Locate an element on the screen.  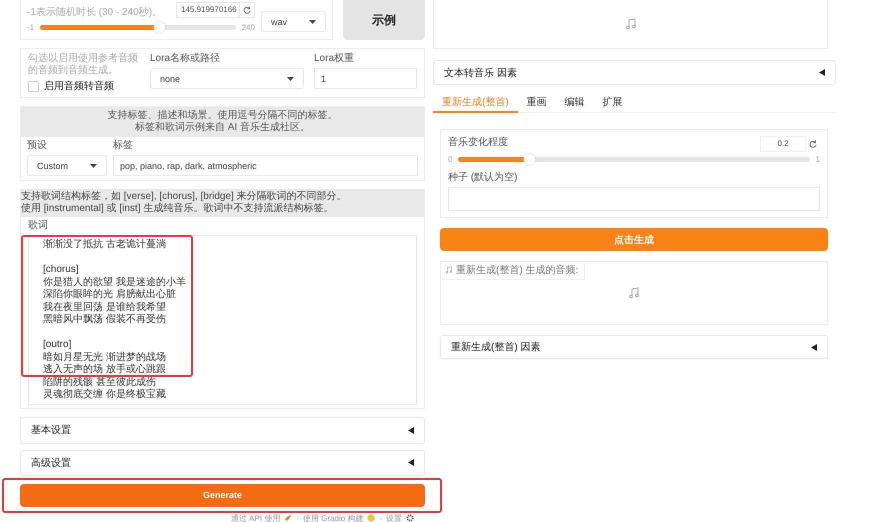
dropdown: none is located at coordinates (227, 78).